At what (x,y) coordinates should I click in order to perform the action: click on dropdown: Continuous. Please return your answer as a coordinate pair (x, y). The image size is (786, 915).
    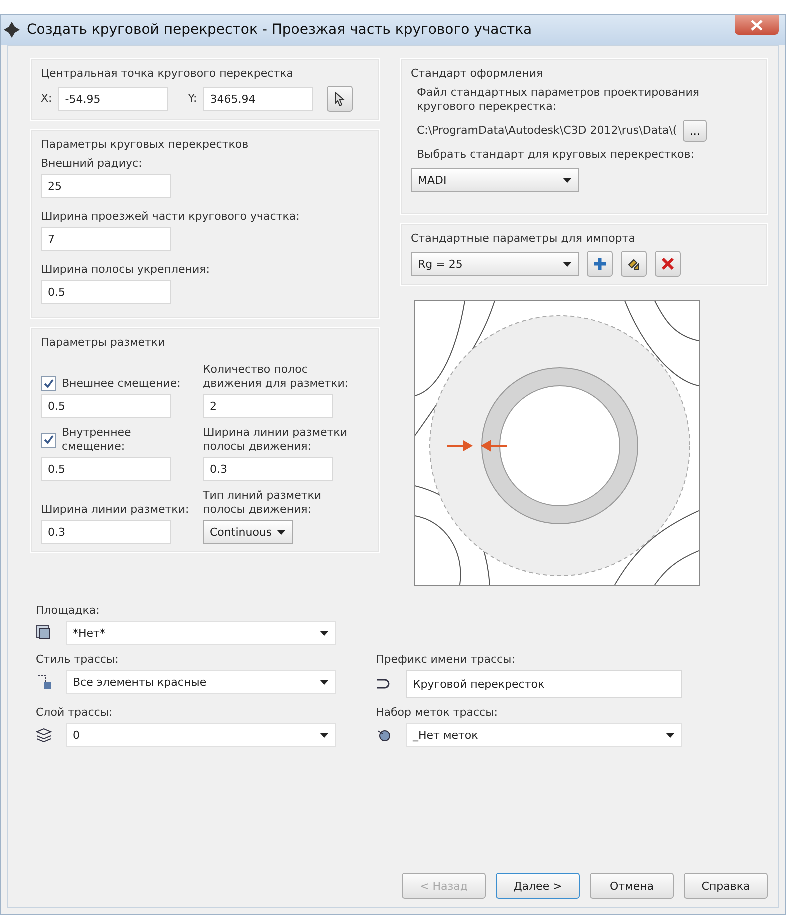
    Looking at the image, I should click on (248, 532).